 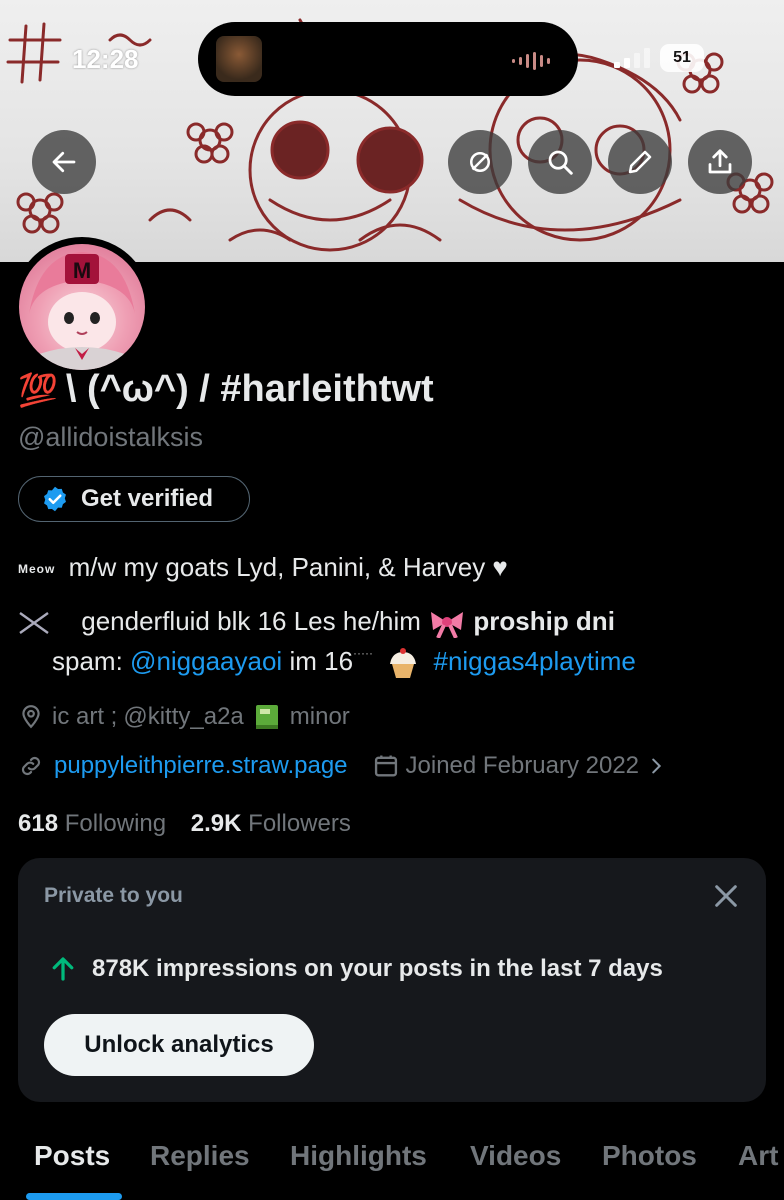 I want to click on back-arrow-icon, so click(x=64, y=162).